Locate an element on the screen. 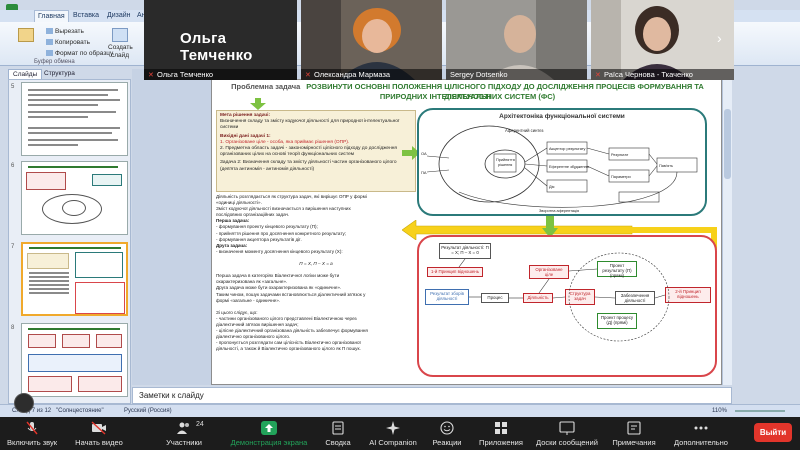  arch-label: ОА is located at coordinates (424, 153).